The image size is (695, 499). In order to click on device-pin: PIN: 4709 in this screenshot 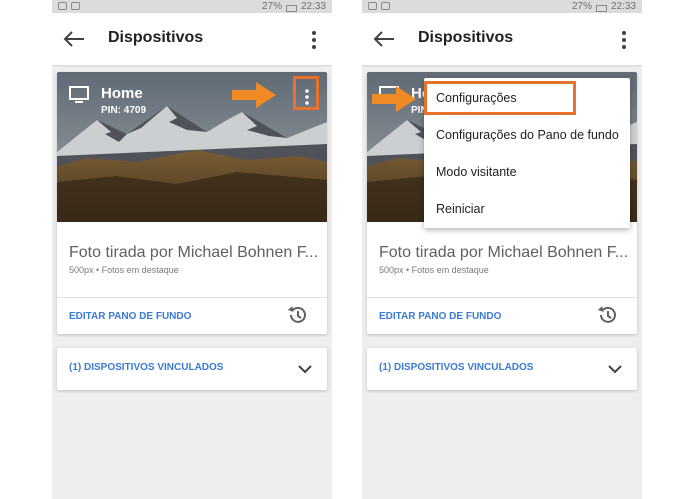, I will do `click(124, 110)`.